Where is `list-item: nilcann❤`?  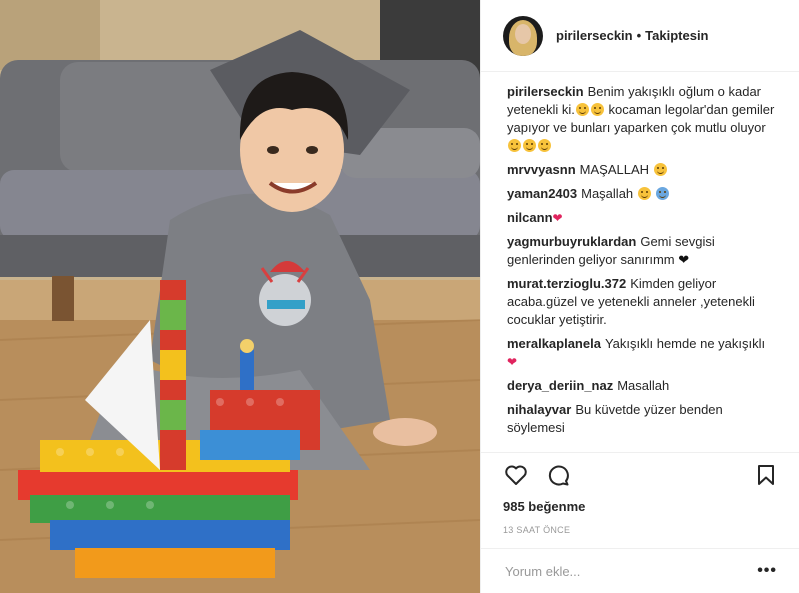
list-item: nilcann❤ is located at coordinates (643, 218).